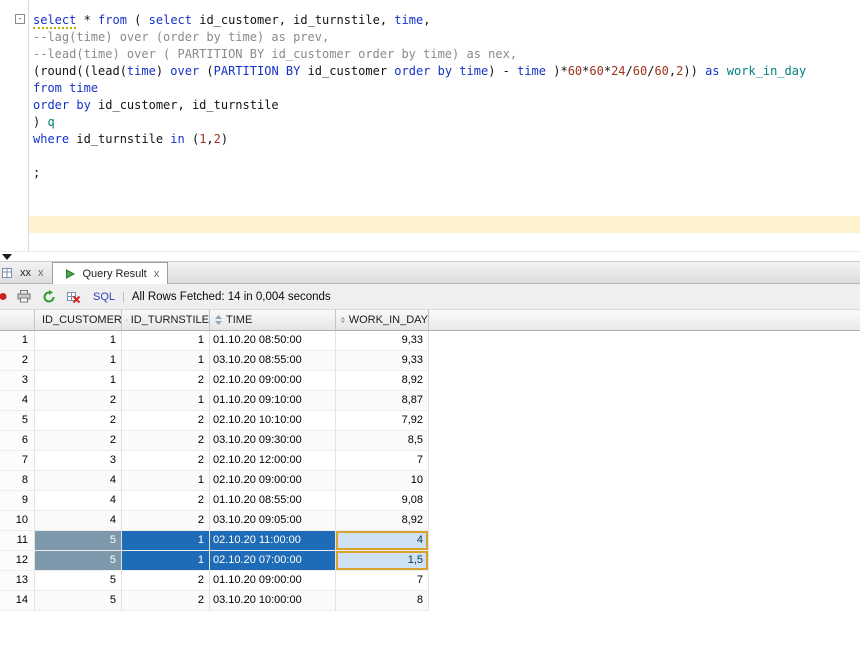 Image resolution: width=860 pixels, height=664 pixels. I want to click on data-cell: 7, so click(382, 461).